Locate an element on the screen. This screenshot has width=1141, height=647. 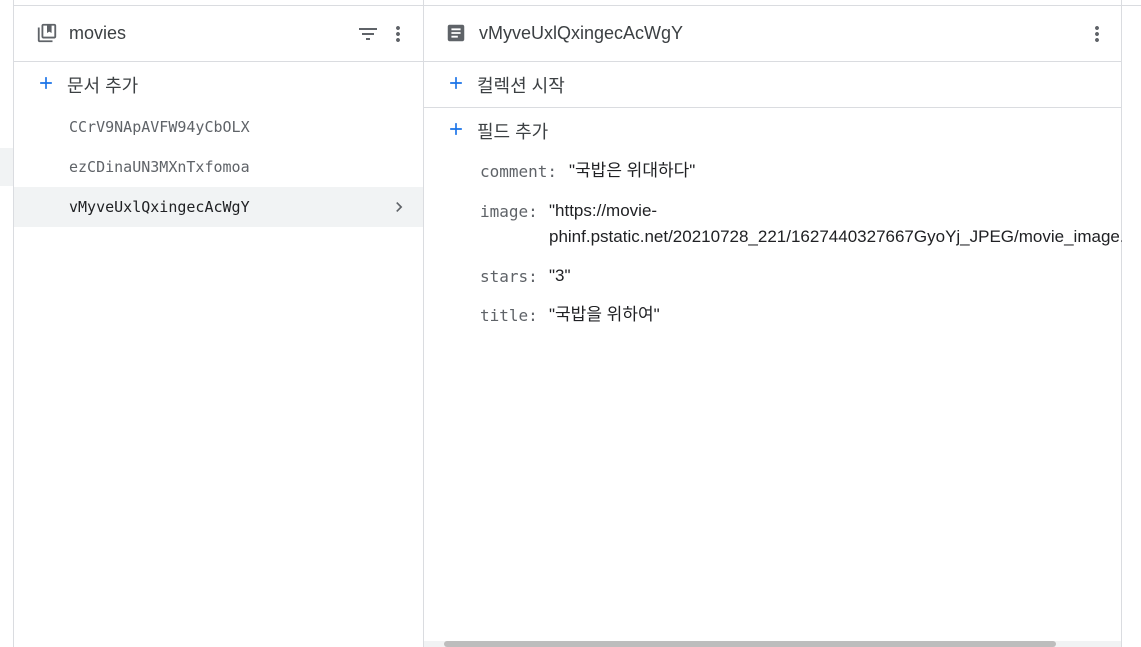
document-list-item-selected: vMyveUxlQxingecAcWgY is located at coordinates (218, 207).